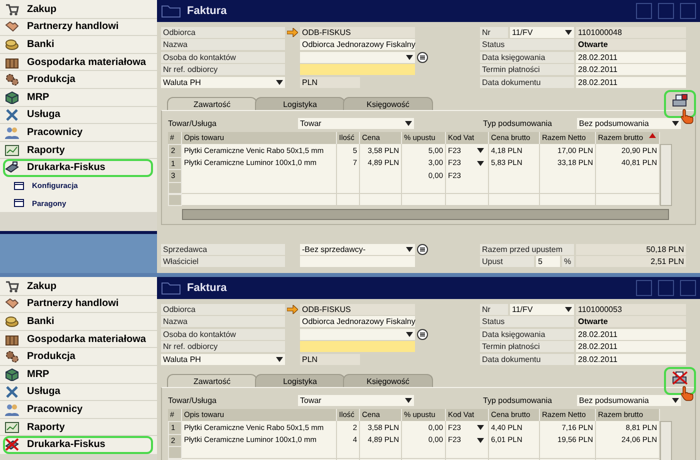  I want to click on field-label: Data dokumentu, so click(527, 359).